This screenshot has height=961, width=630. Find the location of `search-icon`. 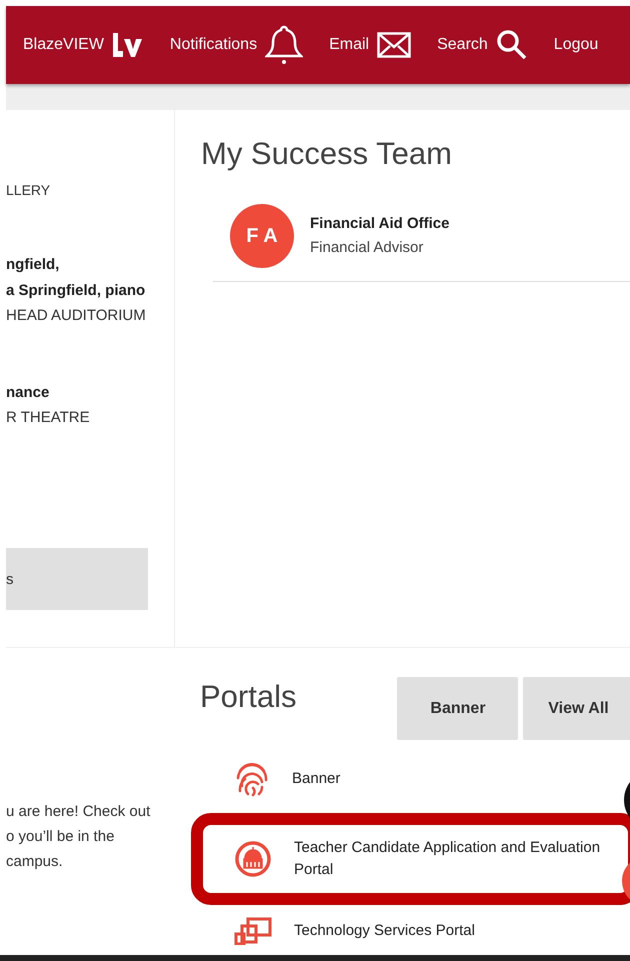

search-icon is located at coordinates (512, 45).